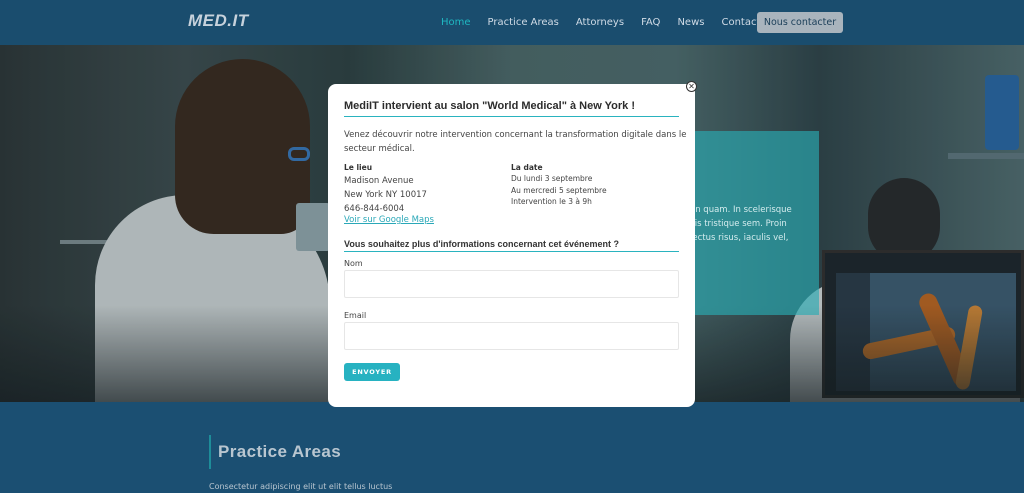 The image size is (1024, 493). Describe the element at coordinates (511, 284) in the screenshot. I see `name-field` at that location.